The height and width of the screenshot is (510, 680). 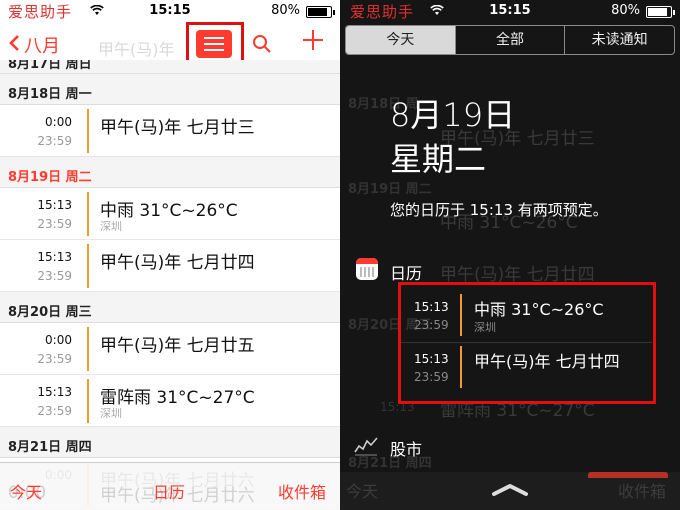 What do you see at coordinates (642, 491) in the screenshot?
I see `bg-tab-inbox: 收件箱` at bounding box center [642, 491].